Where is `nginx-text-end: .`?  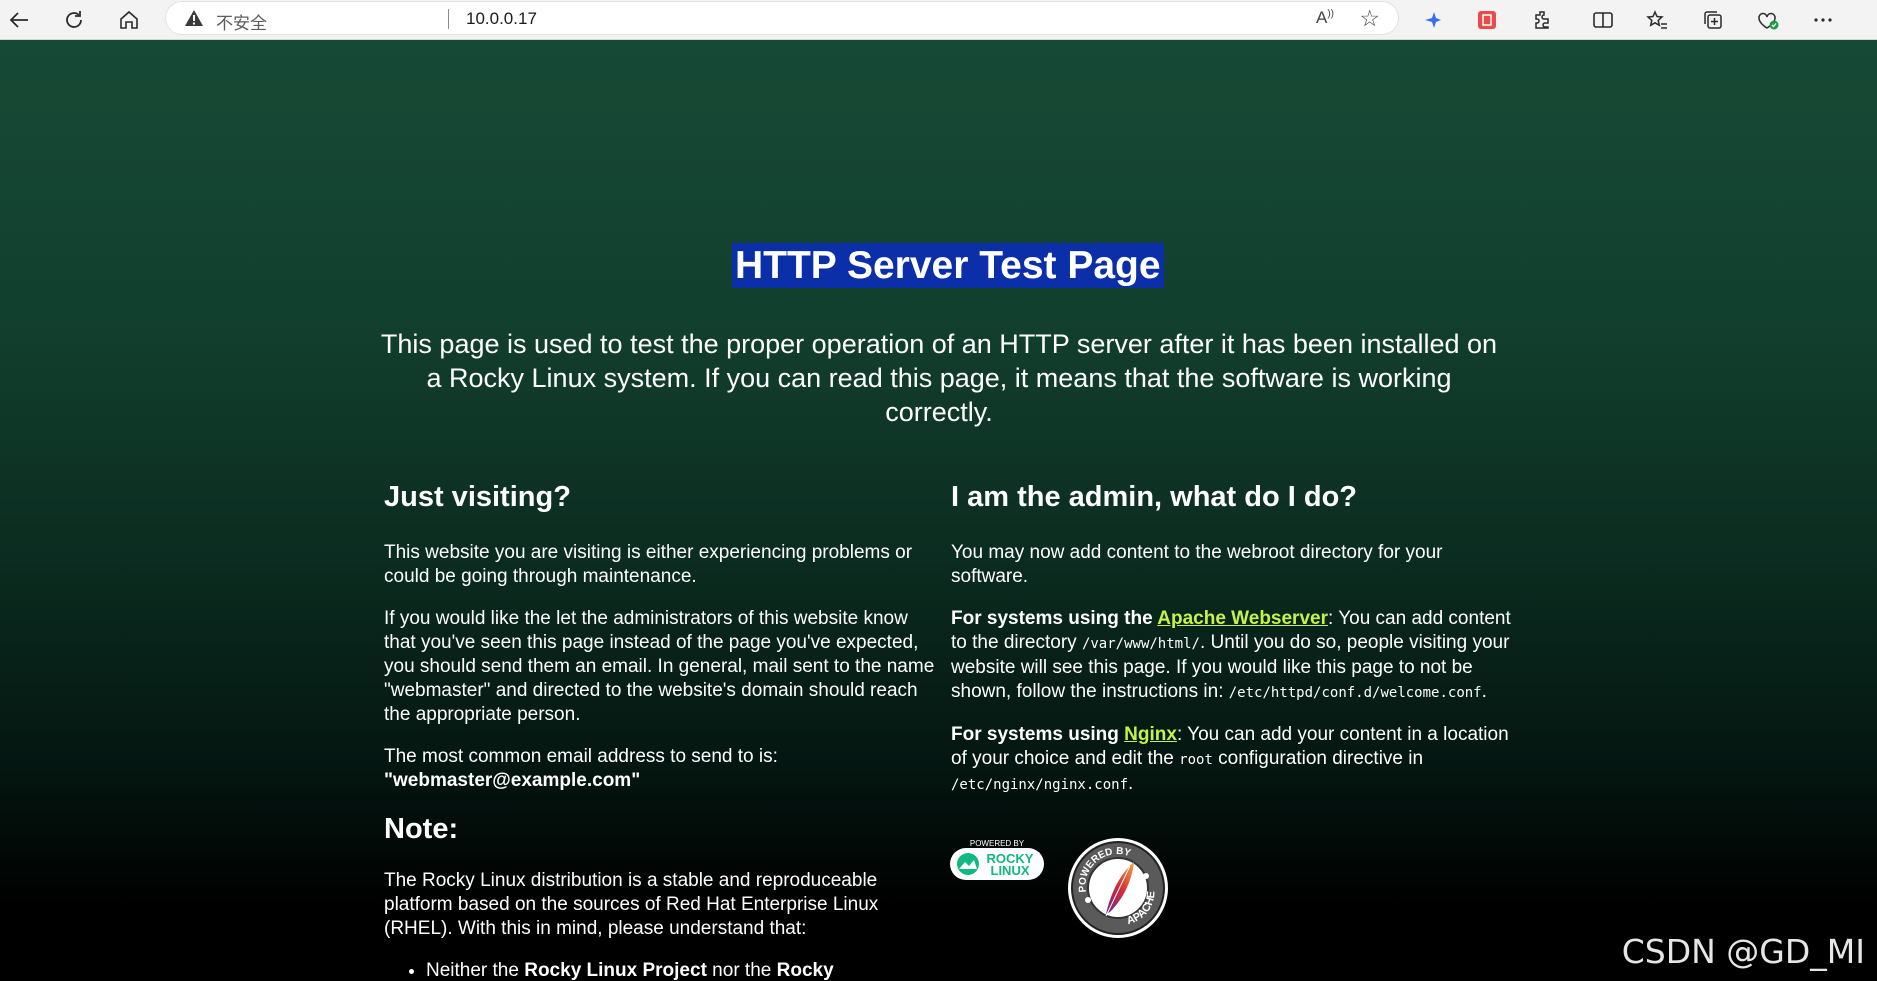
nginx-text-end: . is located at coordinates (1131, 783).